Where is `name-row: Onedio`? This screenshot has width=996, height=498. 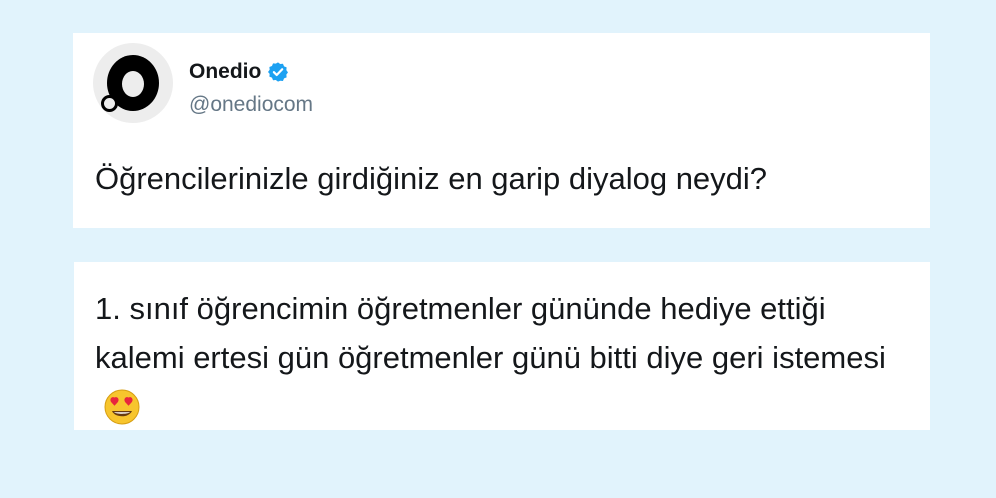
name-row: Onedio is located at coordinates (251, 72).